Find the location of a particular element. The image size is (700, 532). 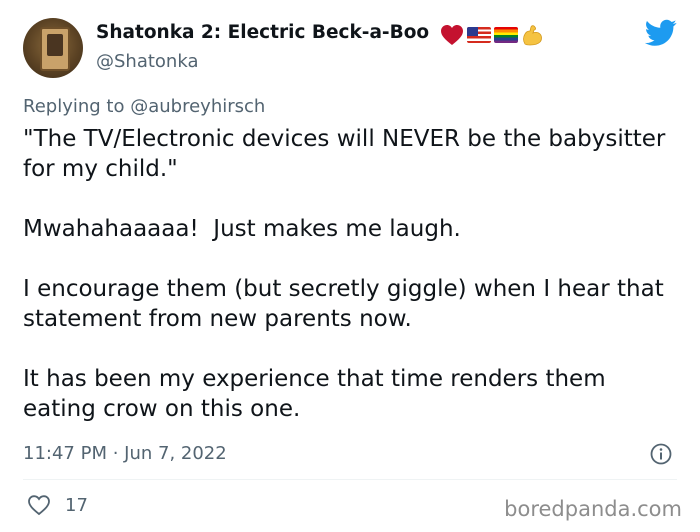

name-badges is located at coordinates (491, 35).